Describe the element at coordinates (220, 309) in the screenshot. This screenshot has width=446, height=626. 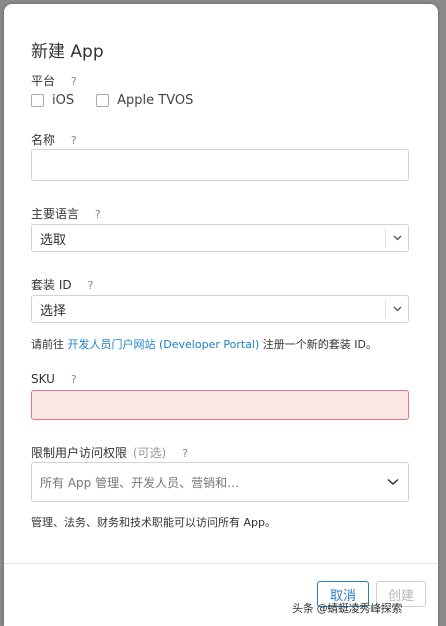
I see `bundle-id-select: 选择` at that location.